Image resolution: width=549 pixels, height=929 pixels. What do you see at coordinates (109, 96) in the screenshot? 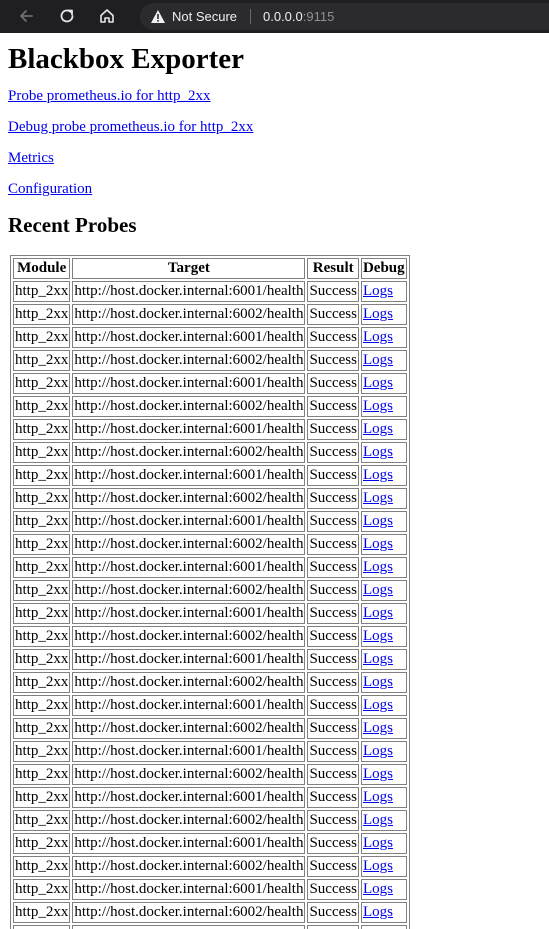
I see `probe-link: Probe prometheus.io for http_2xx` at bounding box center [109, 96].